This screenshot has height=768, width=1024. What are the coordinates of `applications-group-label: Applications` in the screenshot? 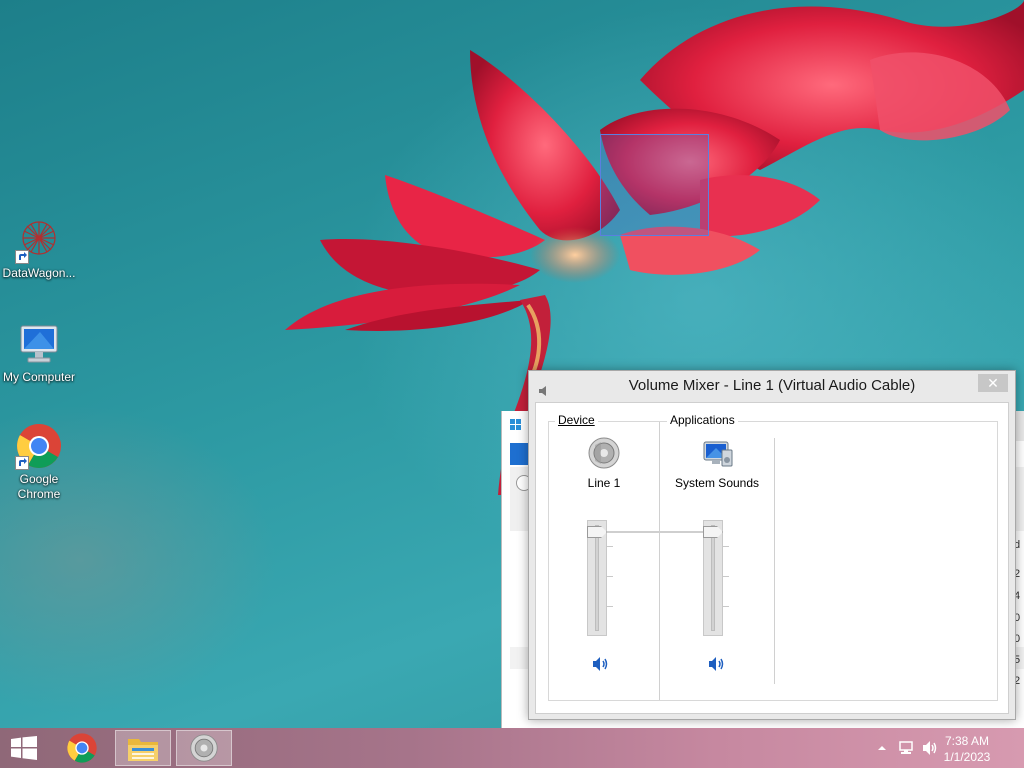 It's located at (702, 420).